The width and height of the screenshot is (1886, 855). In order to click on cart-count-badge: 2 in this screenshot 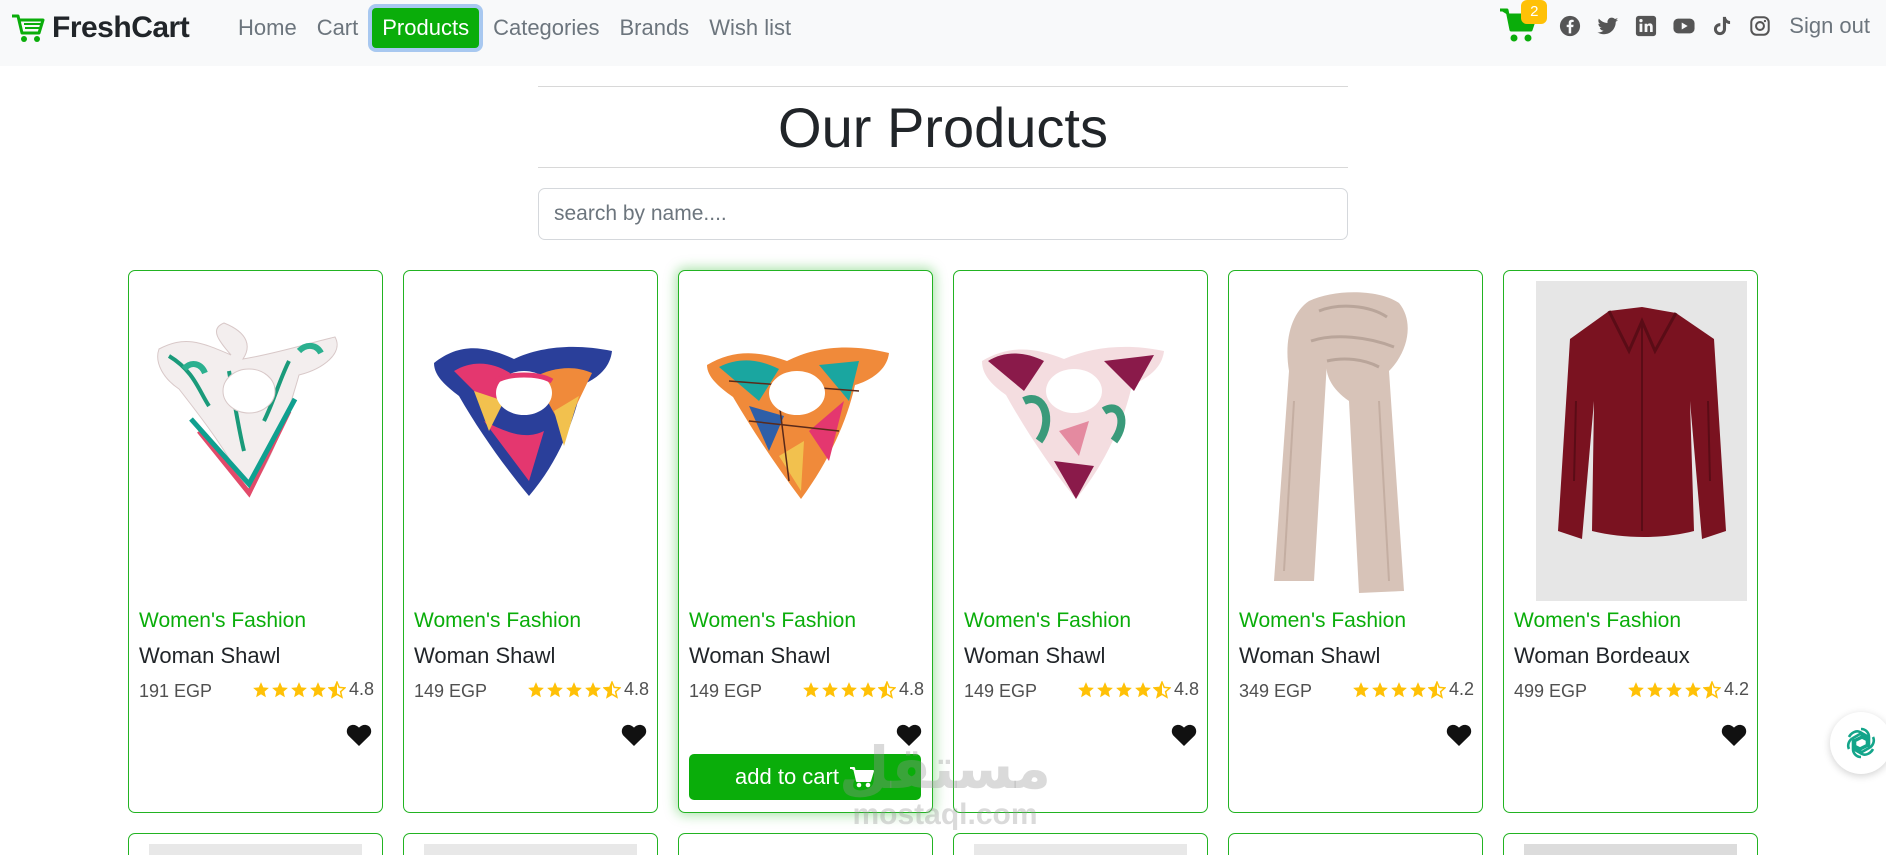, I will do `click(1534, 12)`.